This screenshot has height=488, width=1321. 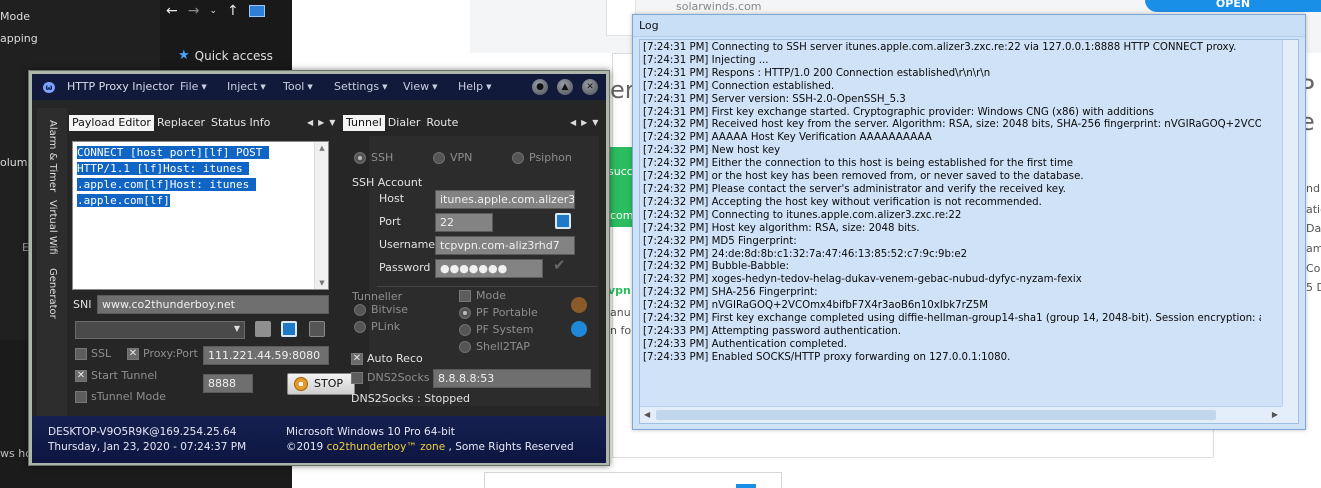 I want to click on side-tab-generator: Generator, so click(x=52, y=293).